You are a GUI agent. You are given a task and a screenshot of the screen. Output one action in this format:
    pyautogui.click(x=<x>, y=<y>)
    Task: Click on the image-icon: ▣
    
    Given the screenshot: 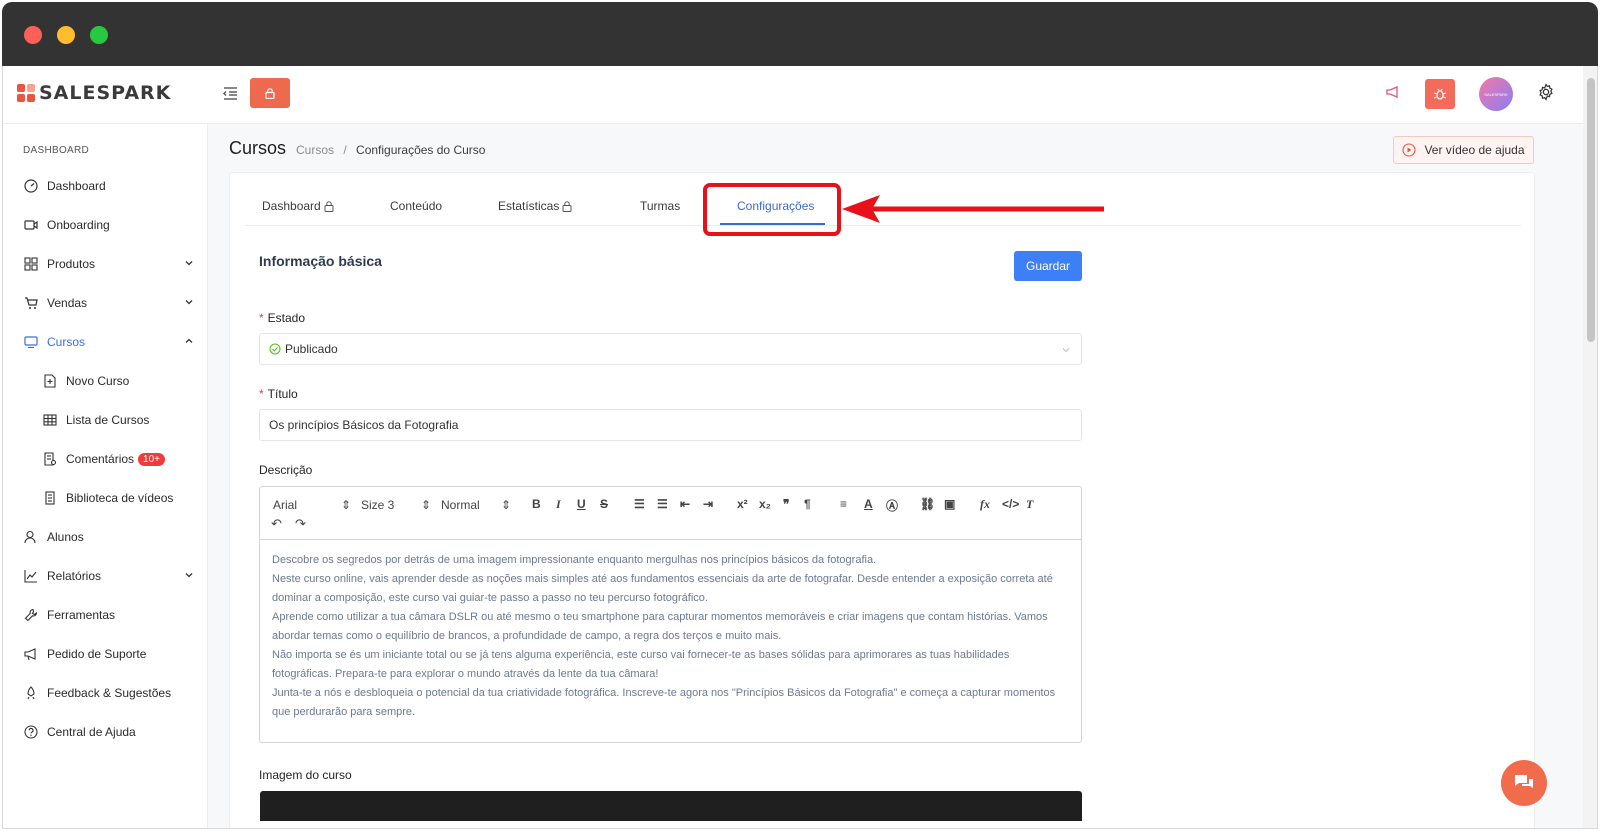 What is the action you would take?
    pyautogui.click(x=949, y=504)
    